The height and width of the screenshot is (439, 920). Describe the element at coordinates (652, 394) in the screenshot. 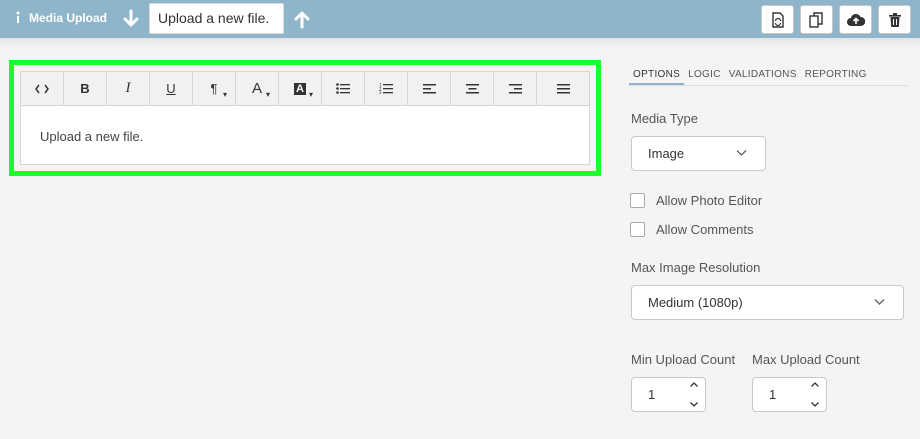

I see `min-upload-count-value: 1` at that location.